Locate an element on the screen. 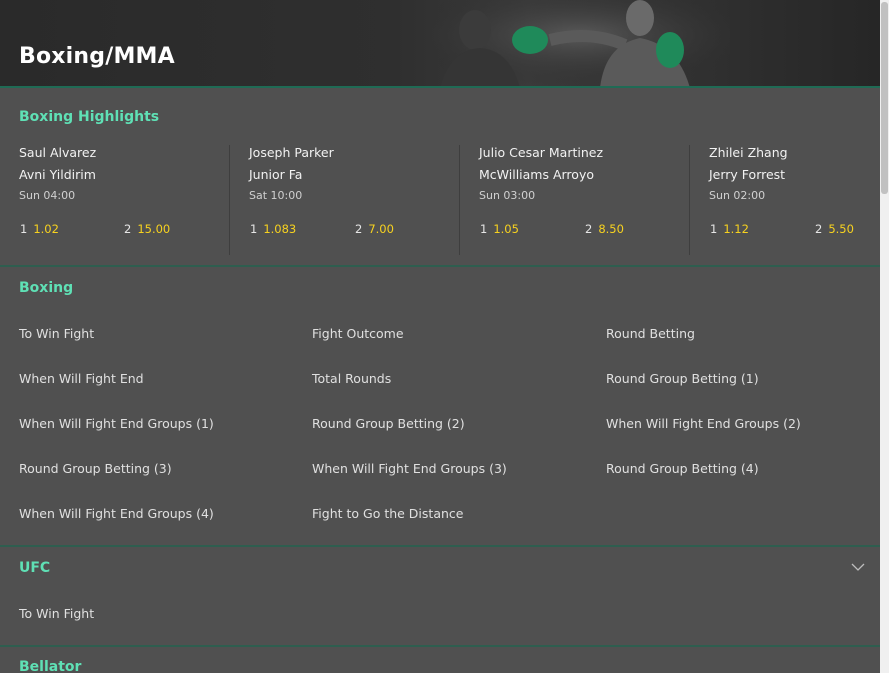  ufc-section-title: UFC is located at coordinates (34, 568).